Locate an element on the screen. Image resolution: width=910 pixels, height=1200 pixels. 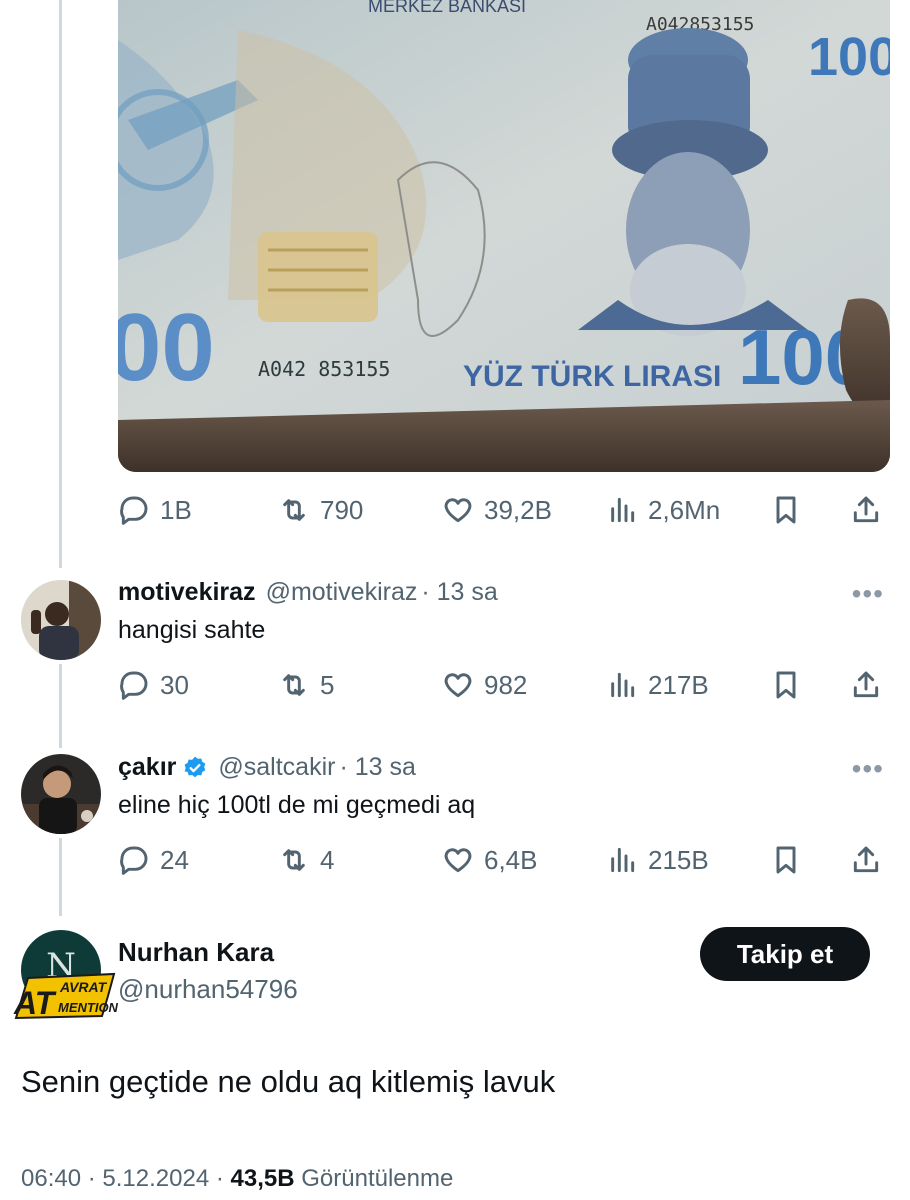
tweet-time: 06:40 is located at coordinates (51, 1178).